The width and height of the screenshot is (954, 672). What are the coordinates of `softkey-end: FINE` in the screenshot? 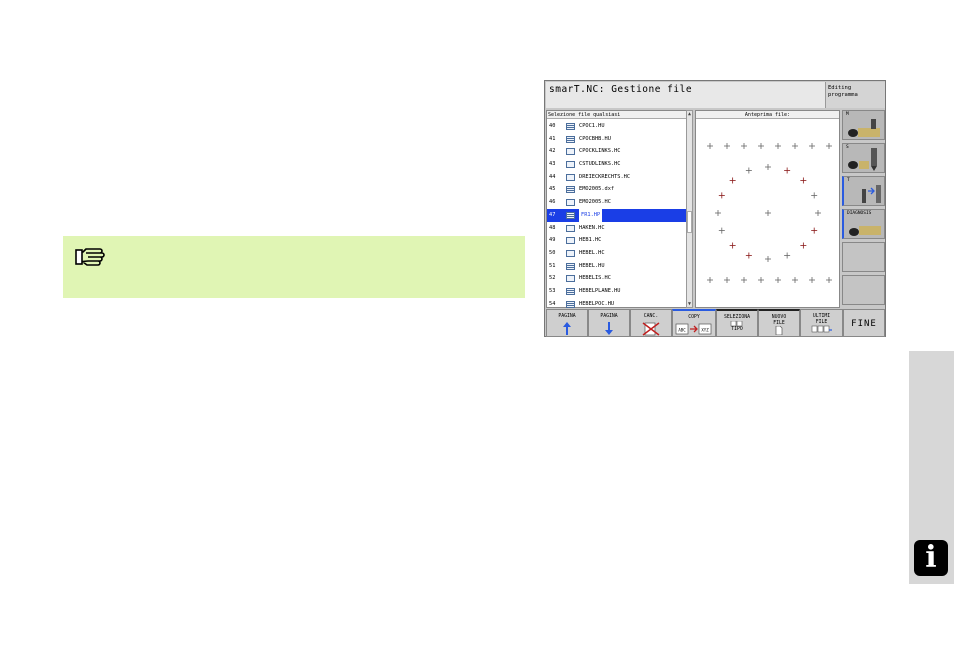 It's located at (864, 323).